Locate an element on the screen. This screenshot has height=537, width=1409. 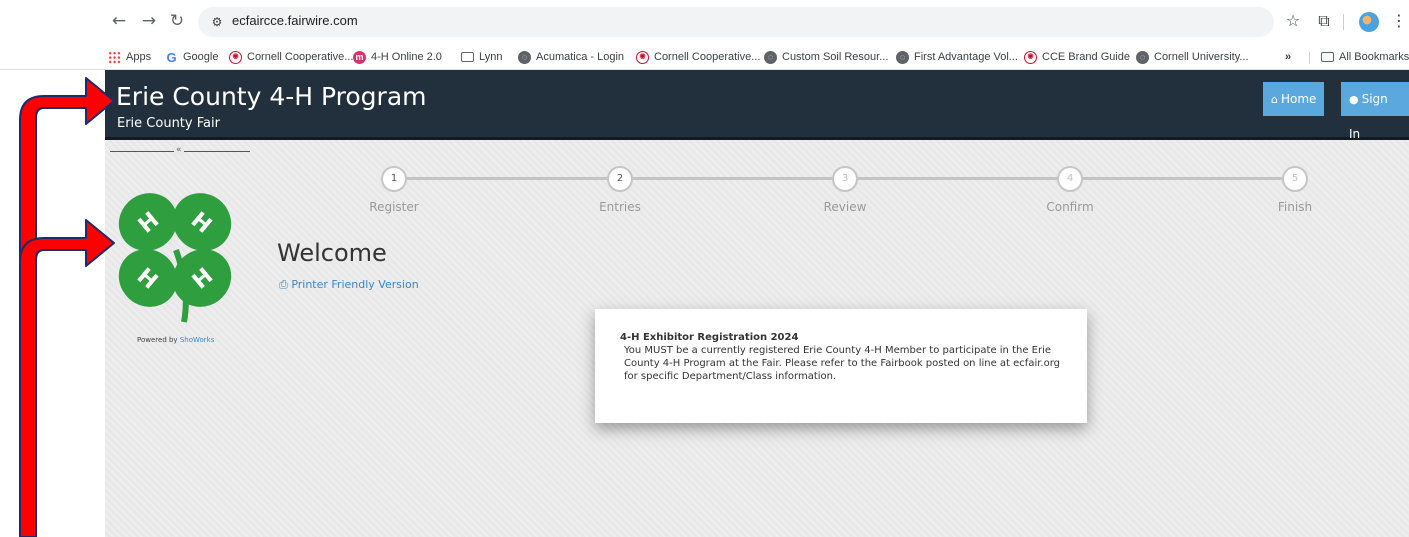
4h-online-icon: m is located at coordinates (359, 57).